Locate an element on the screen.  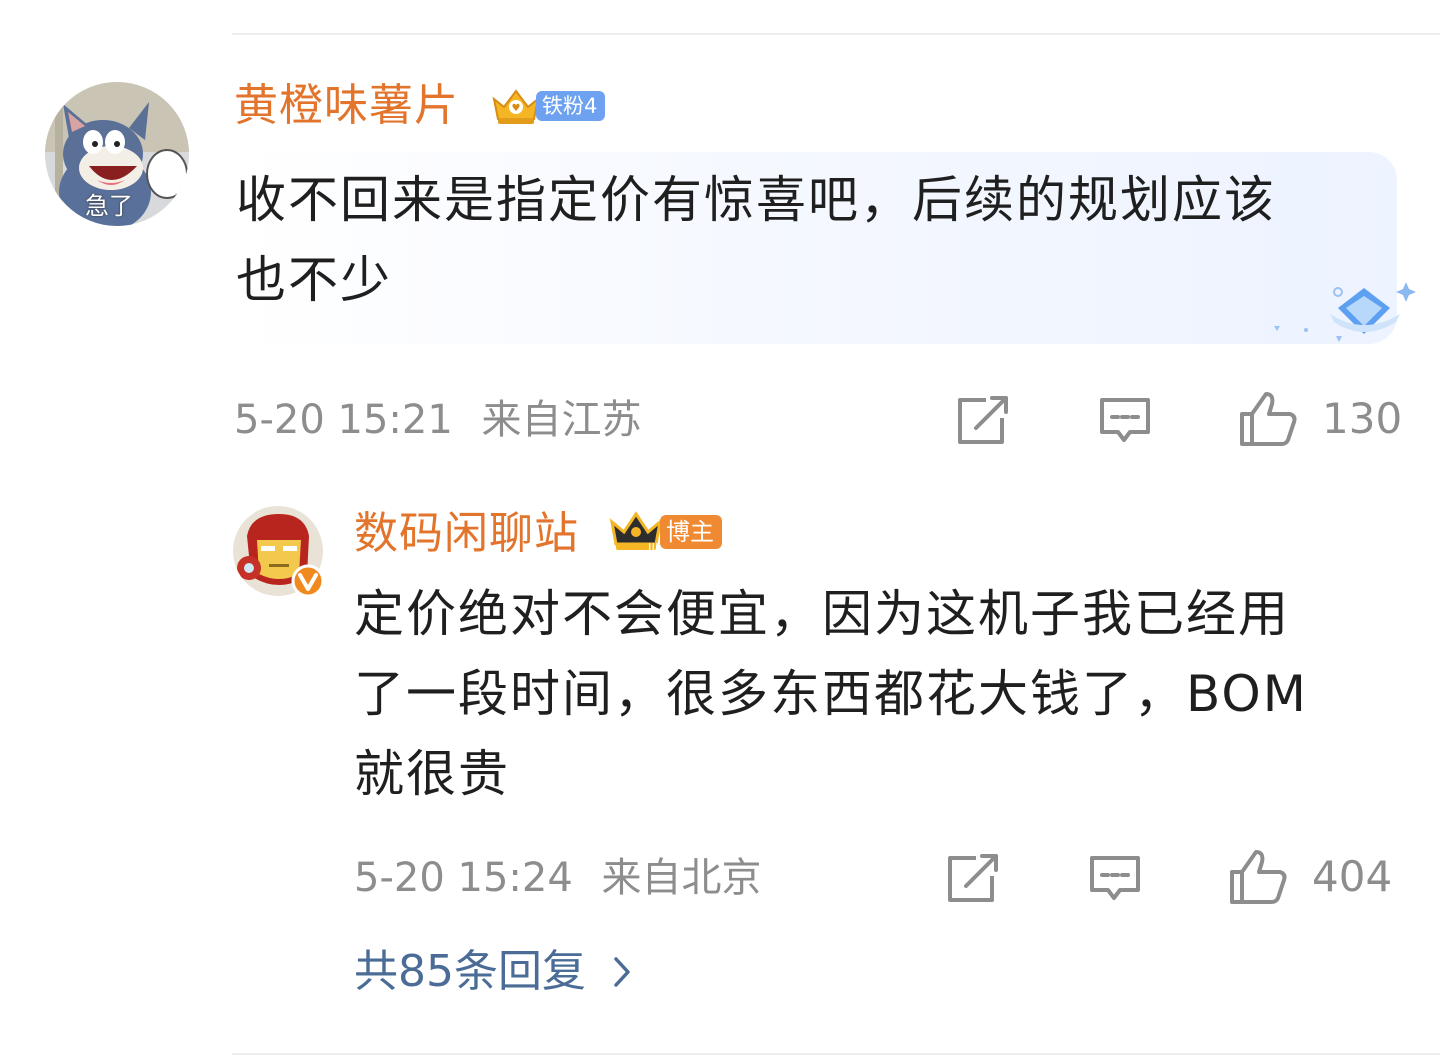
blogger-badge-label: 博主 is located at coordinates (691, 532).